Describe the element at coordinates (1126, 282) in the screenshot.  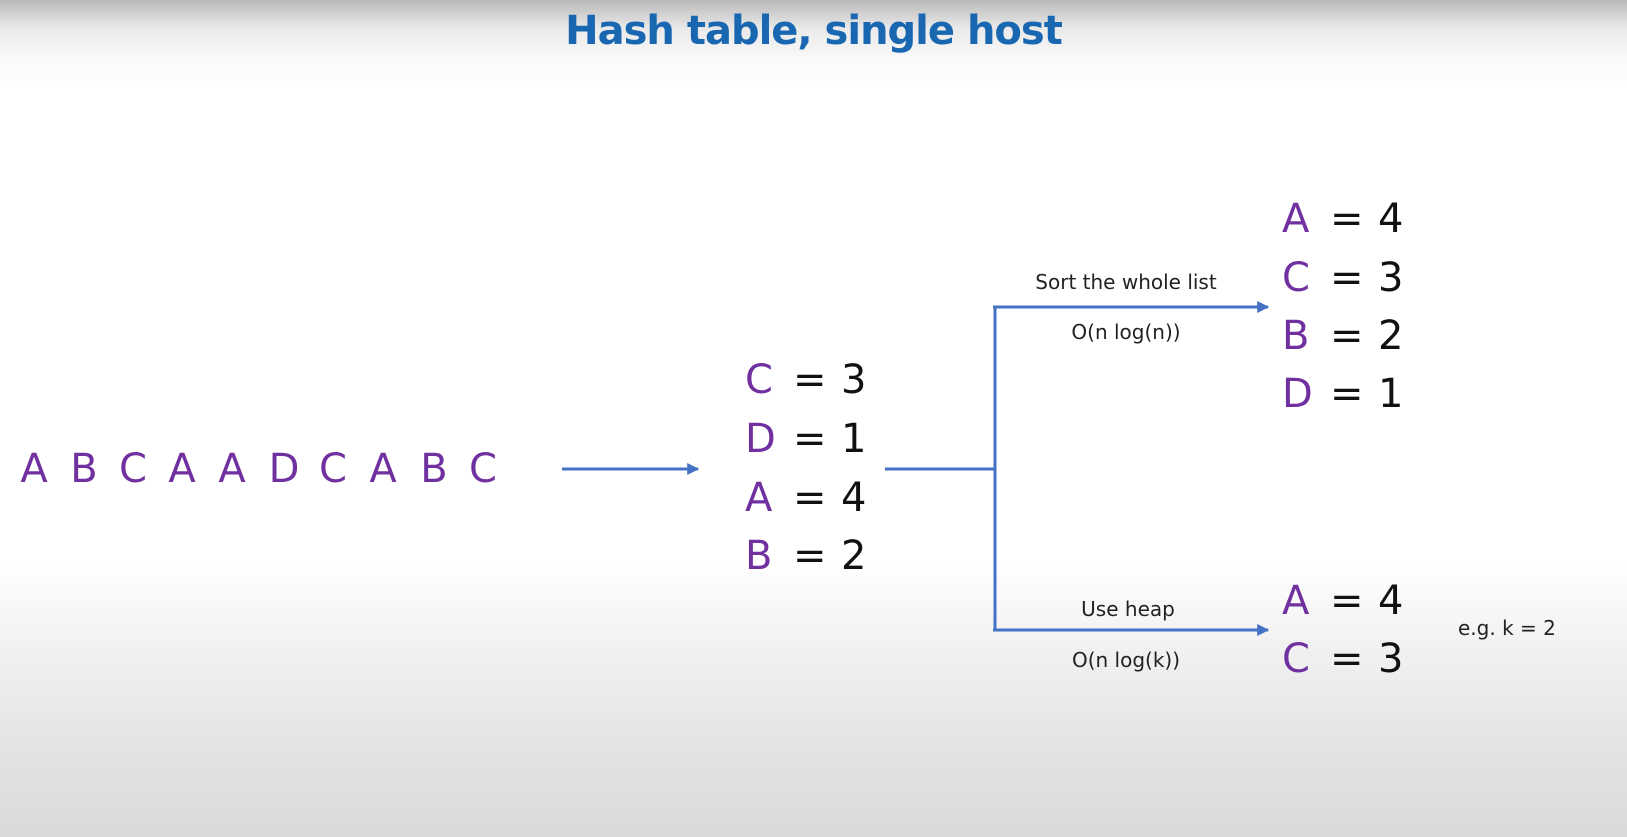
I see `sort-branch-label: Sort the whole list` at that location.